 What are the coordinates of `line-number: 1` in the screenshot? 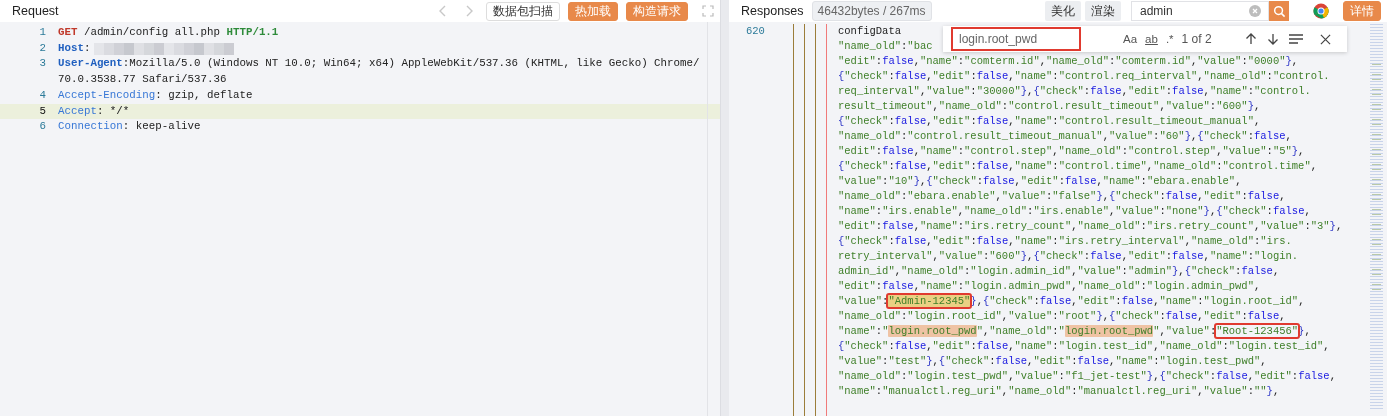 It's located at (42, 32).